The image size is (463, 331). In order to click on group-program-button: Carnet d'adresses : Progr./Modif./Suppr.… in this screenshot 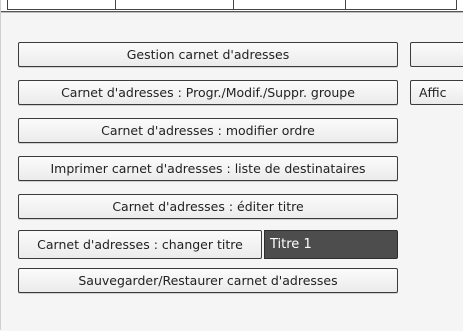, I will do `click(208, 92)`.